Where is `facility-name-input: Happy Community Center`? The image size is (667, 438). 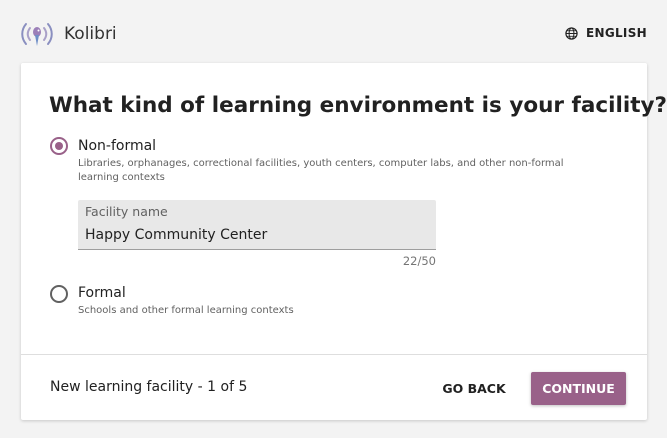 facility-name-input: Happy Community Center is located at coordinates (176, 235).